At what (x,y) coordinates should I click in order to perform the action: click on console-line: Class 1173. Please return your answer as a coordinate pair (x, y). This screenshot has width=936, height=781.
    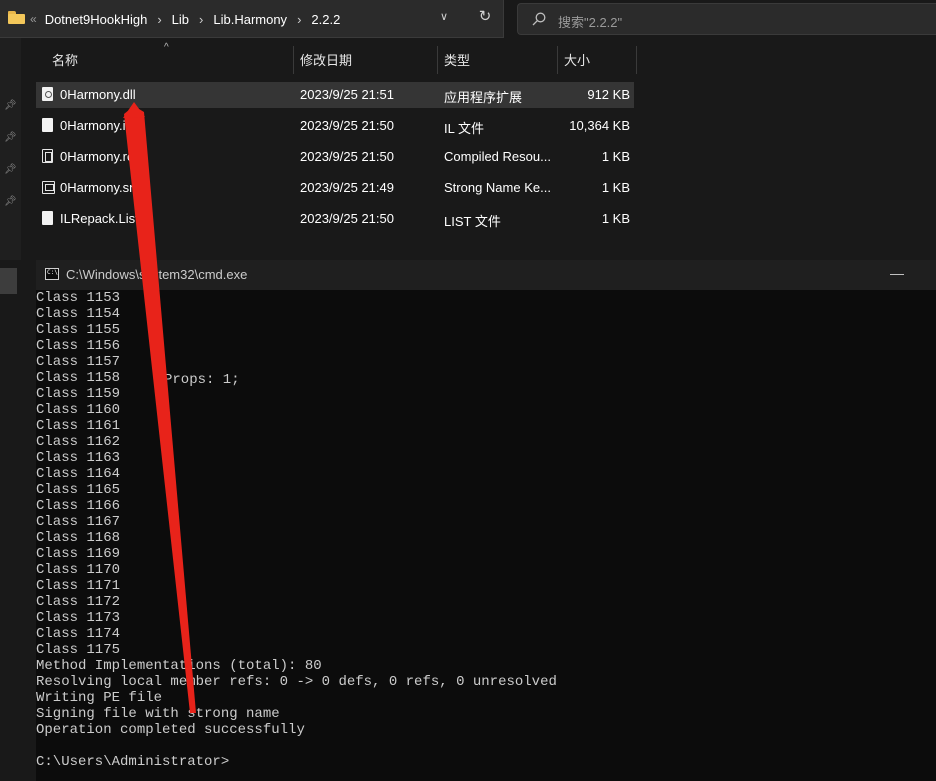
    Looking at the image, I should click on (78, 618).